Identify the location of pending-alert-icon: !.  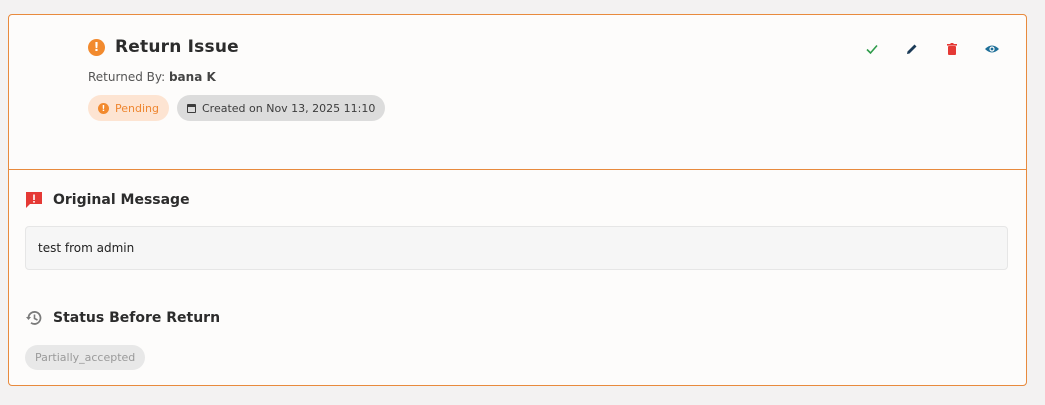
(103, 108).